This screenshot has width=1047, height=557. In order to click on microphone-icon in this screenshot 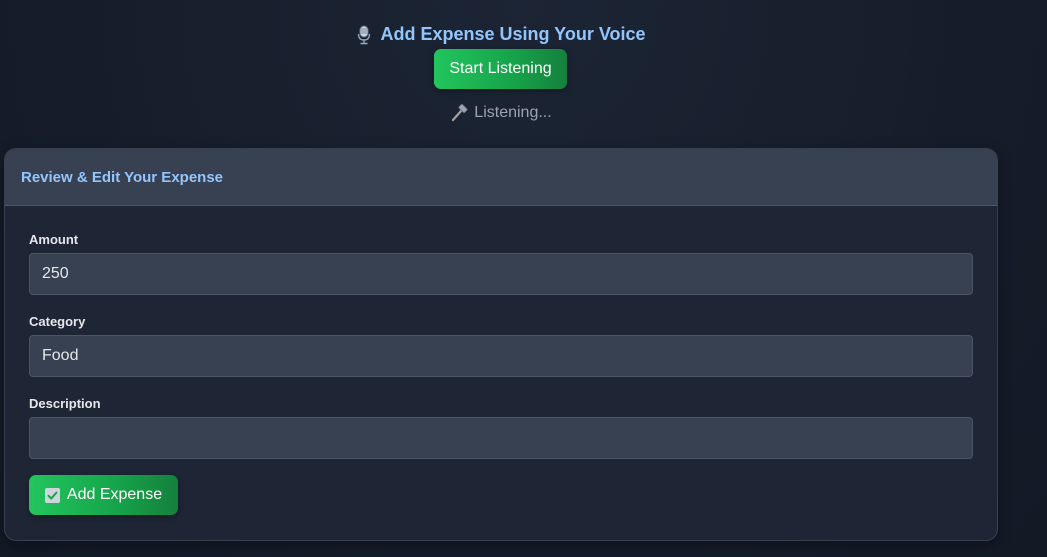, I will do `click(364, 35)`.